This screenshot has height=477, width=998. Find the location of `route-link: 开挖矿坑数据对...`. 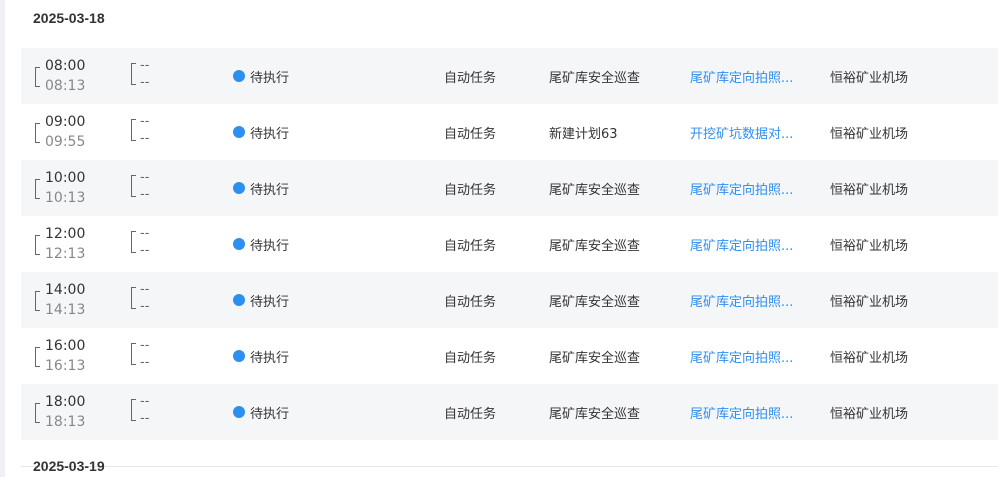

route-link: 开挖矿坑数据对... is located at coordinates (741, 132).